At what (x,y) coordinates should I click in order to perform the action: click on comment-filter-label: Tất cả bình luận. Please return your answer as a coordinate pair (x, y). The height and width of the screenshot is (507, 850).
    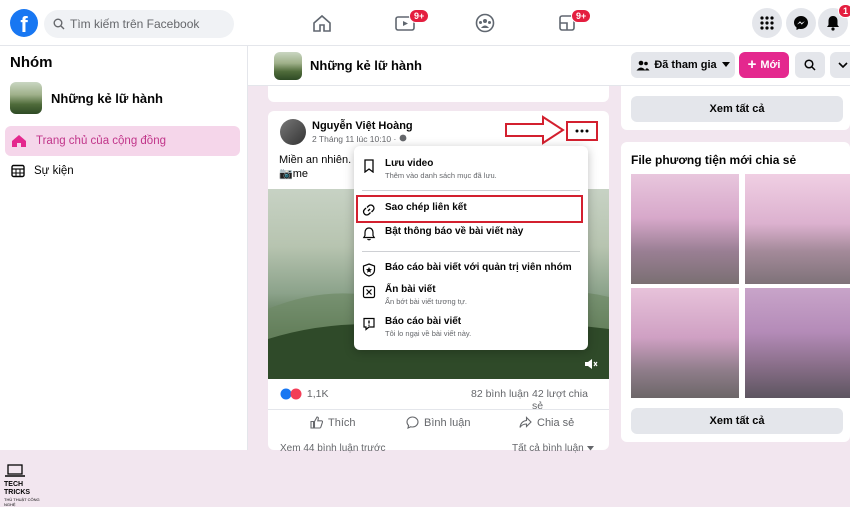
    Looking at the image, I should click on (548, 448).